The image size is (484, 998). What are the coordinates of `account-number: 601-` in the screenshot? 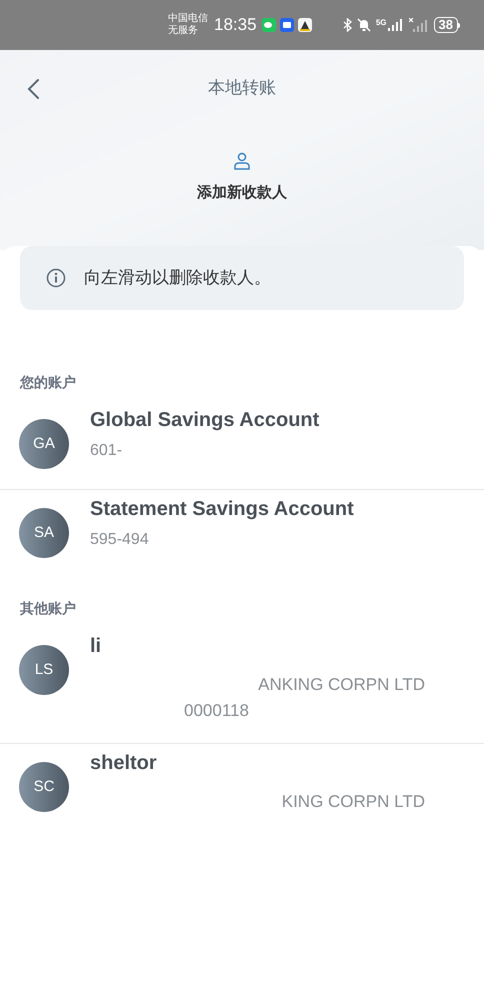 It's located at (107, 451).